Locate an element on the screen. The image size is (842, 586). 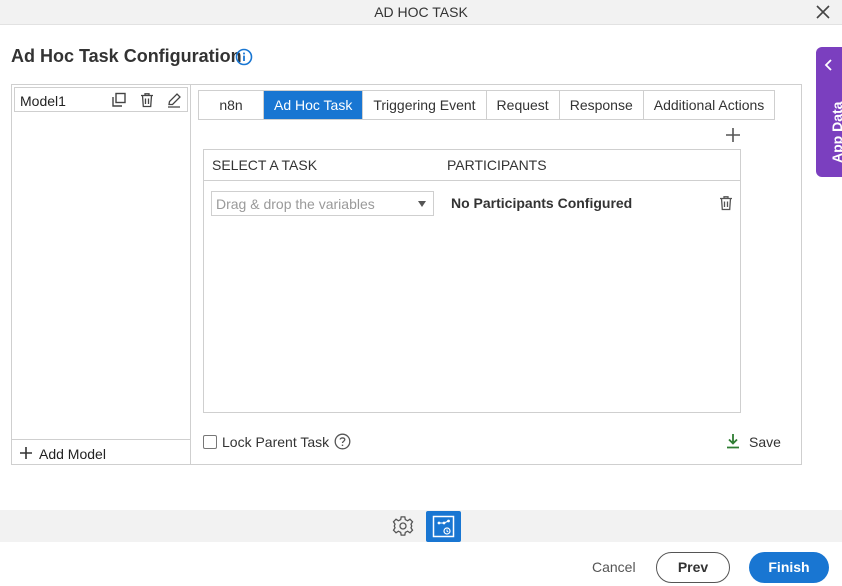
grid-header: SELECT A TASK PARTICIPANTS is located at coordinates (472, 165).